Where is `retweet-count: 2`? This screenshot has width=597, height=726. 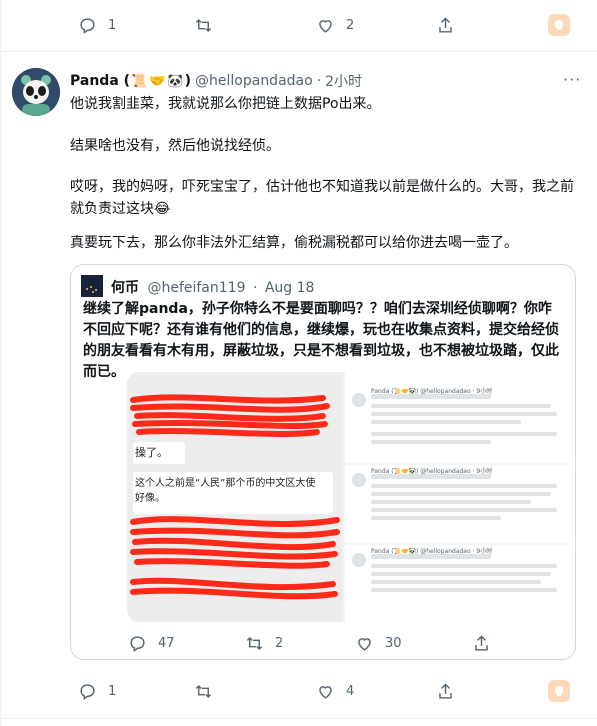 retweet-count: 2 is located at coordinates (279, 643).